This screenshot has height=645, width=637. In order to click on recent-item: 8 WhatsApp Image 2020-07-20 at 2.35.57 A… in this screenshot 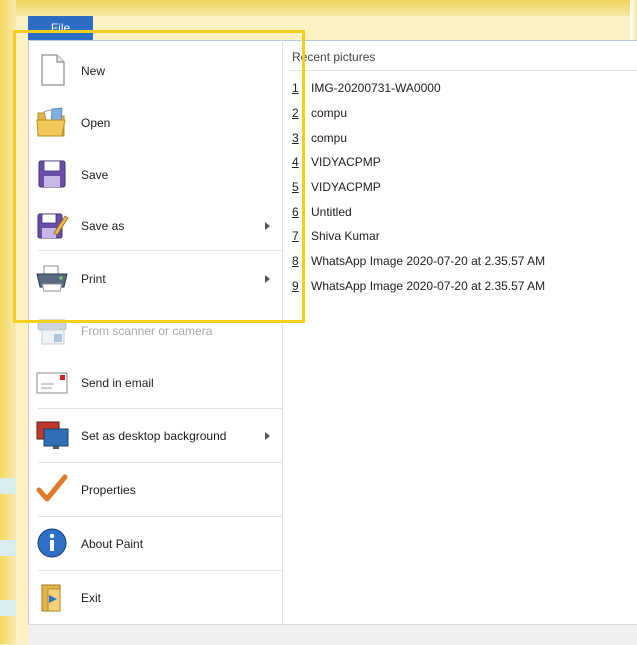, I will do `click(463, 261)`.